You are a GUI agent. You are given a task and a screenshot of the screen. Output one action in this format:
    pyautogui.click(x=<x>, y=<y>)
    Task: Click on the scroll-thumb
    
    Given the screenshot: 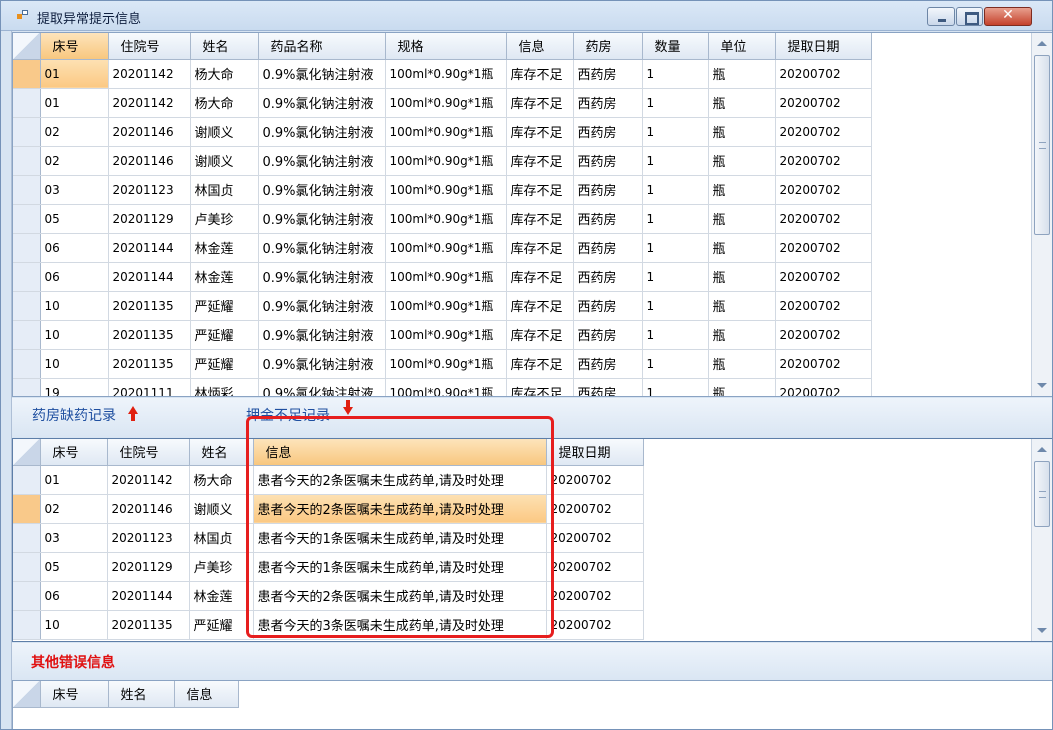 What is the action you would take?
    pyautogui.click(x=1042, y=145)
    